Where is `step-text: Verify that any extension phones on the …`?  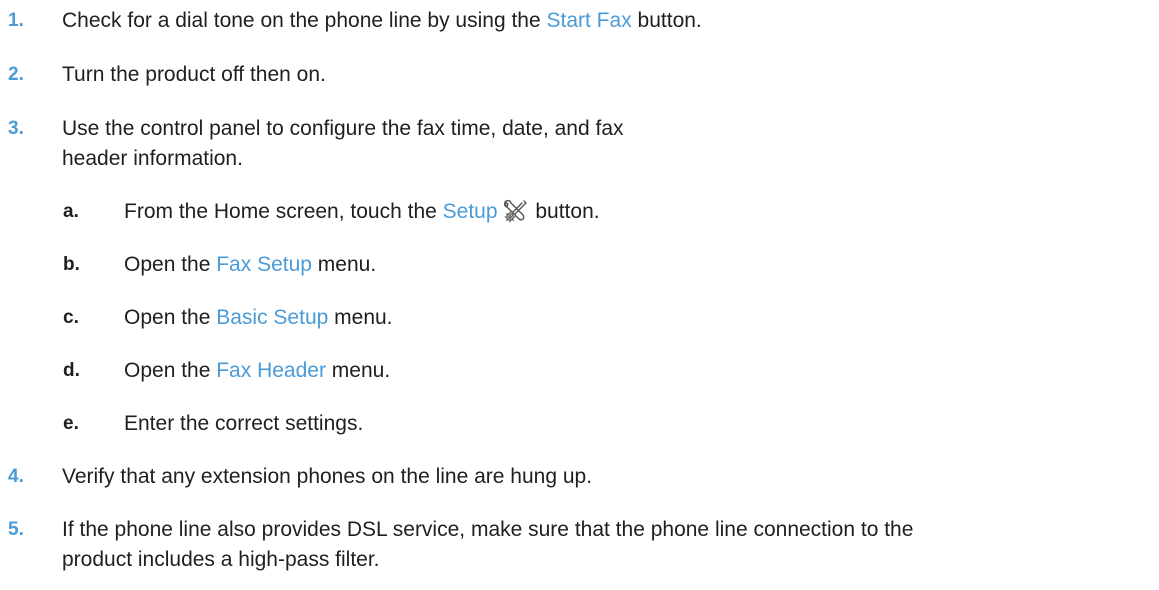
step-text: Verify that any extension phones on the … is located at coordinates (327, 476).